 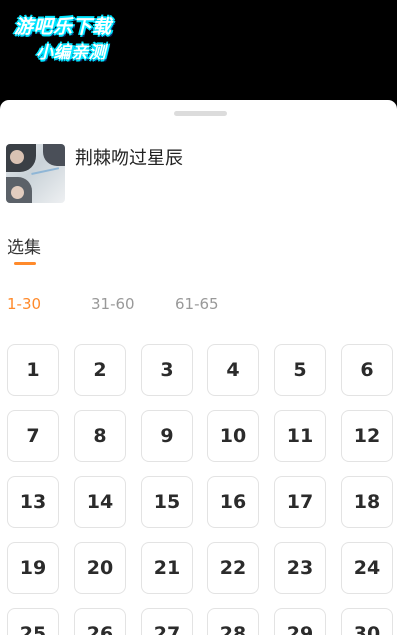 I want to click on episode-button-6: 6, so click(x=367, y=370).